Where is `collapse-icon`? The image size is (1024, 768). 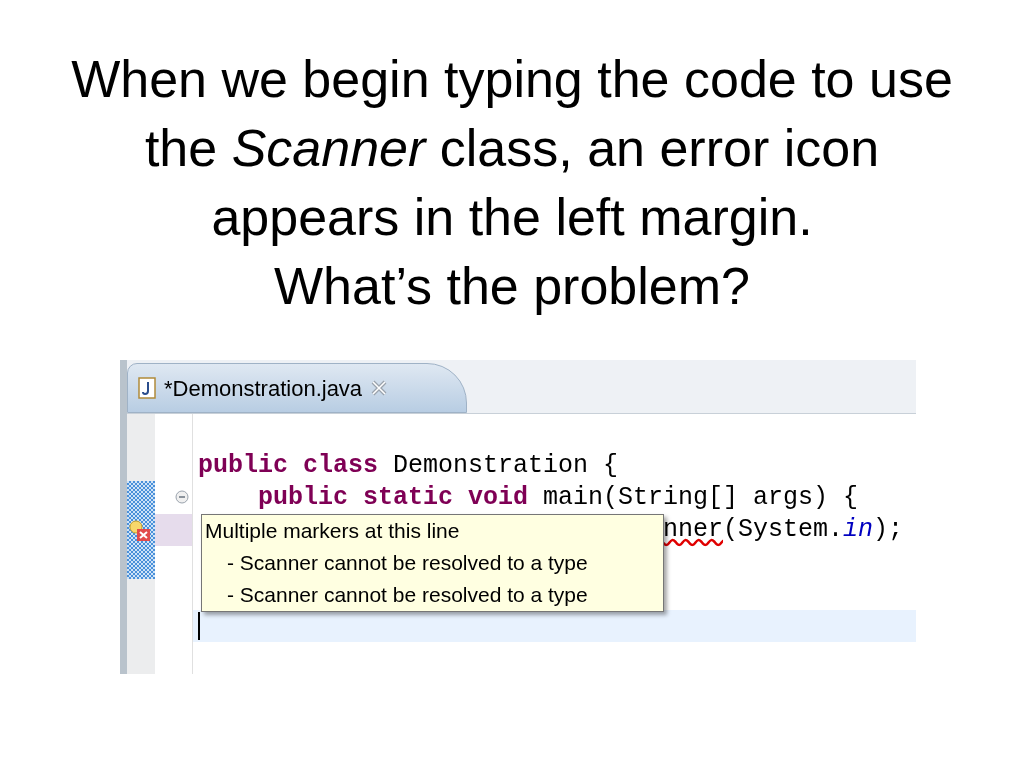 collapse-icon is located at coordinates (182, 497).